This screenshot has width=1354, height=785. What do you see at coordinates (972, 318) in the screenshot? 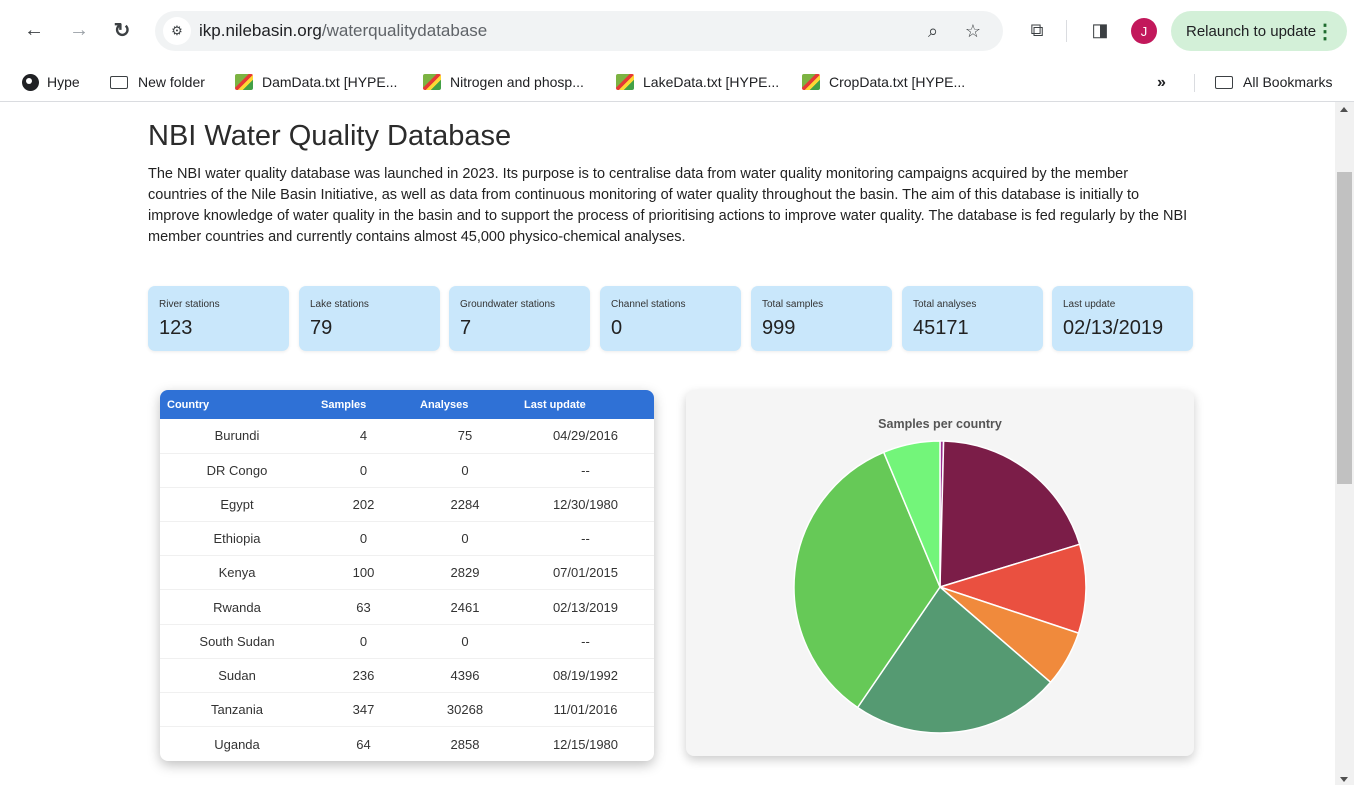
I see `stat-card-total-analyses: Total analyses 45171` at bounding box center [972, 318].